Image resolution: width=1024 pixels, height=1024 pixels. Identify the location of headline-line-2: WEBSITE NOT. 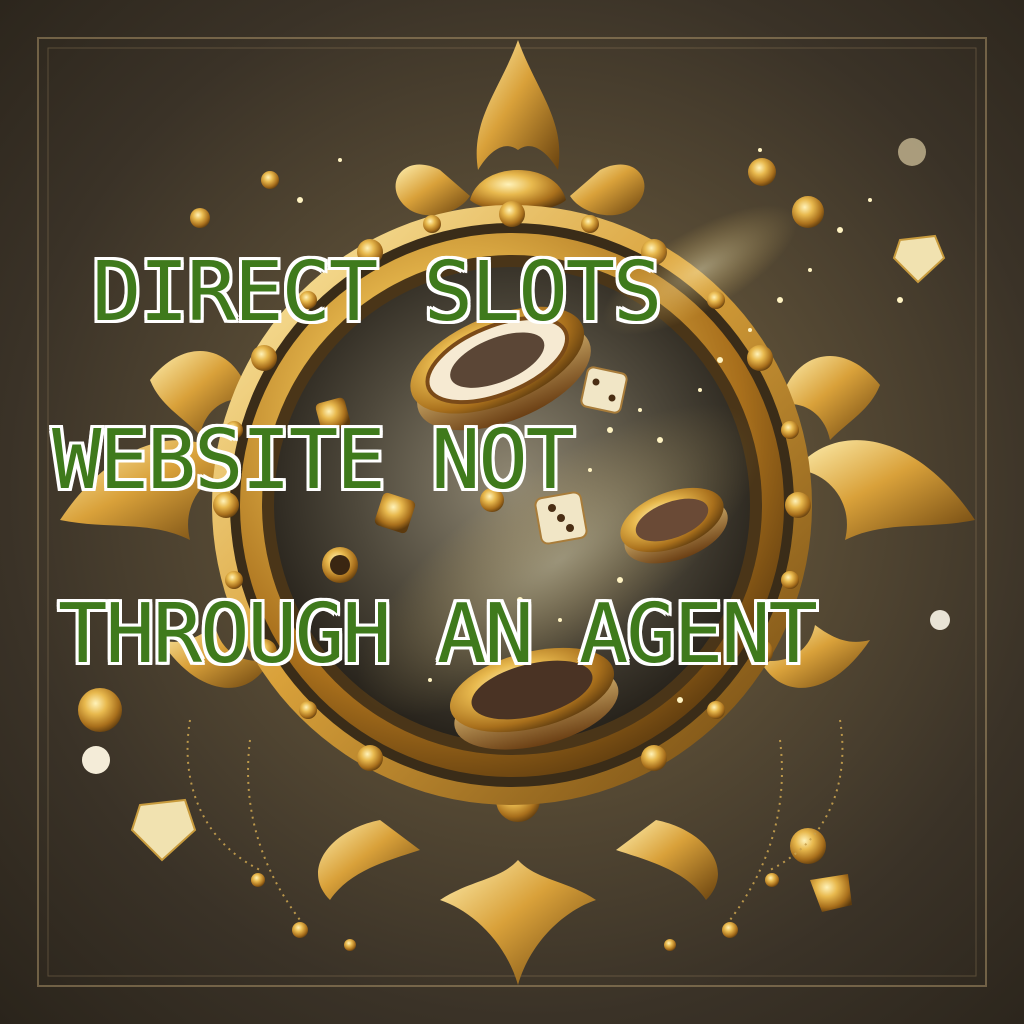
(313, 460).